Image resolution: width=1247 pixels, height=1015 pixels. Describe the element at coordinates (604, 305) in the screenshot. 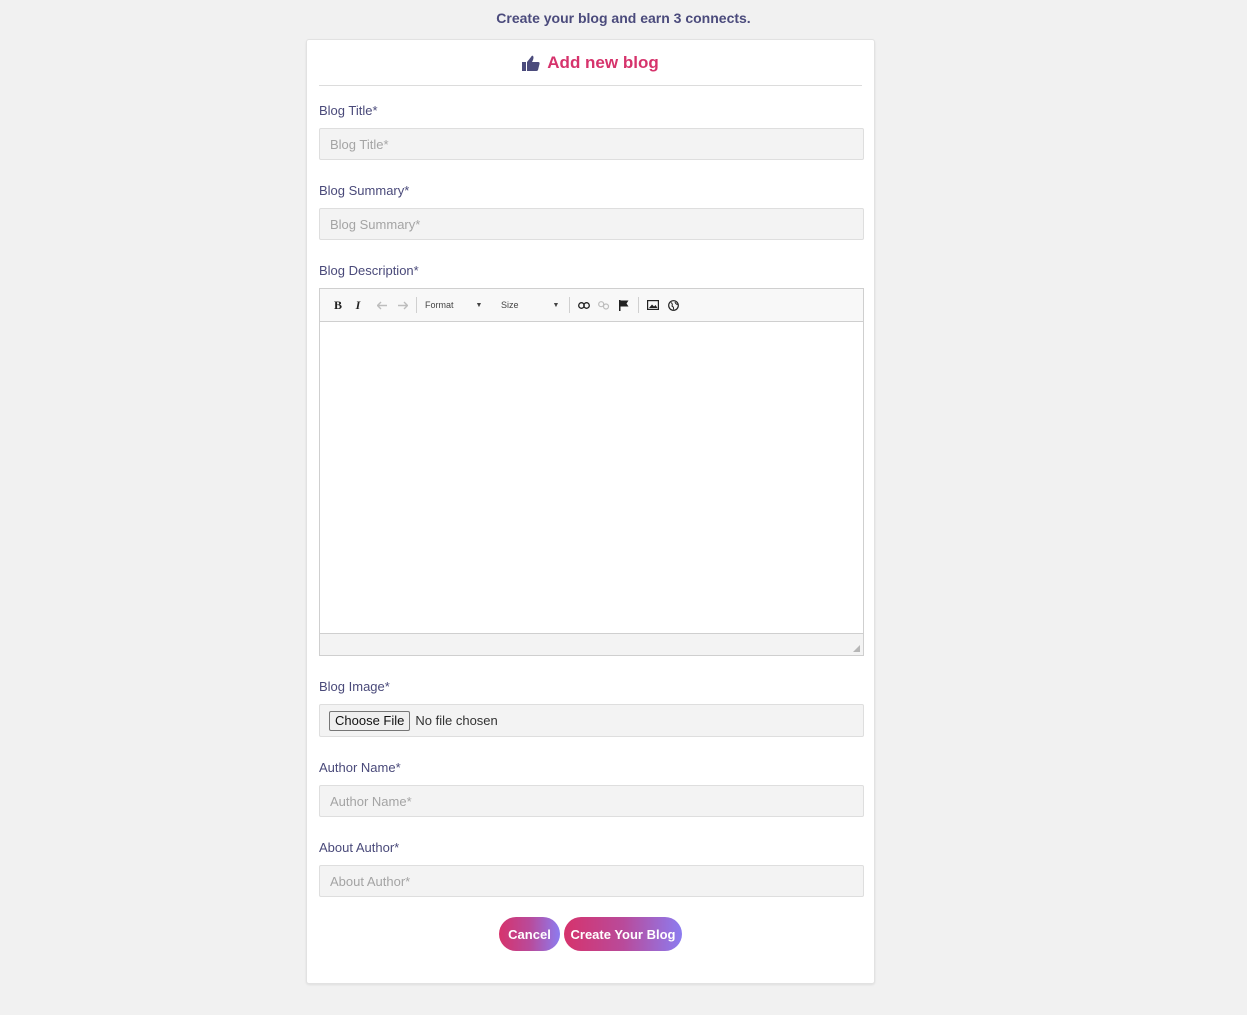

I see `unlink-icon` at that location.